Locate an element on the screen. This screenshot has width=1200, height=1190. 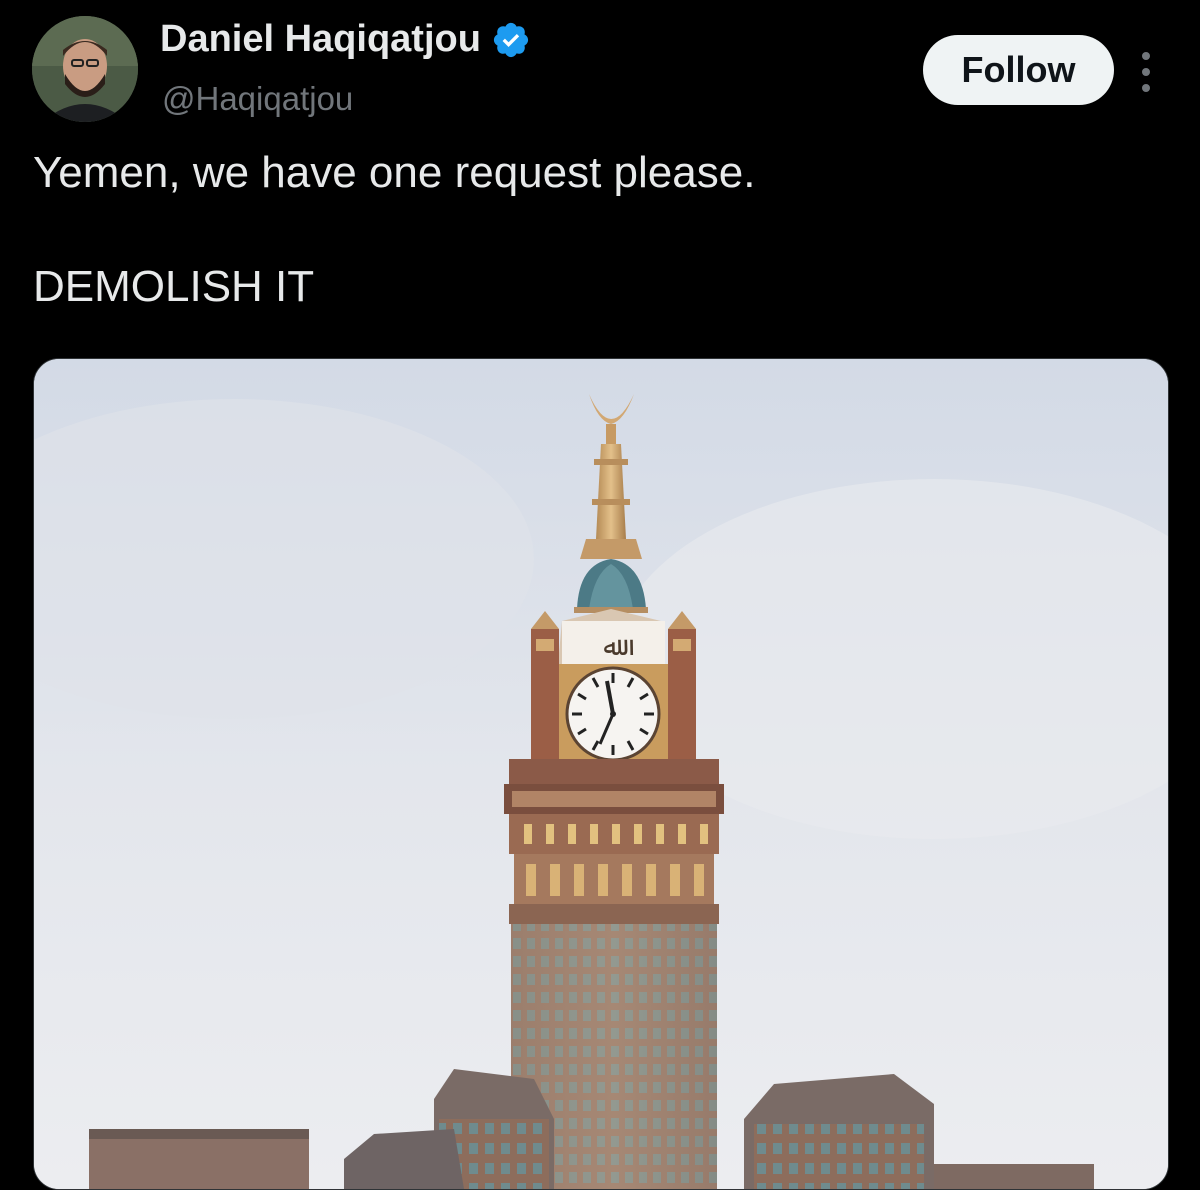
more-options-icon is located at coordinates (1146, 72).